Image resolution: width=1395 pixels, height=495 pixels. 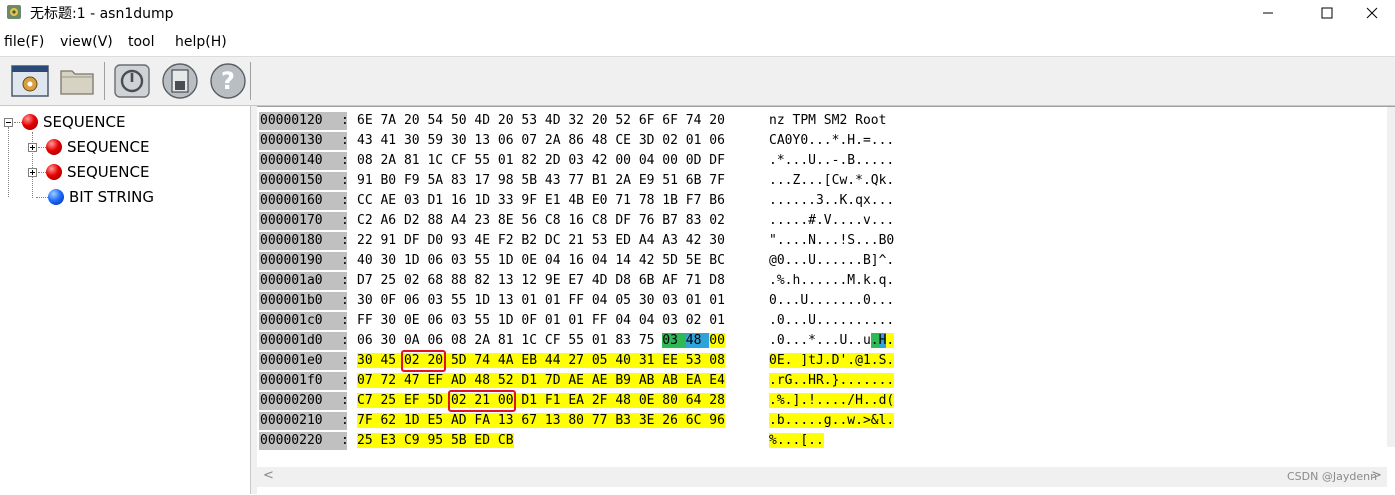 What do you see at coordinates (32, 147) in the screenshot?
I see `expand-icon` at bounding box center [32, 147].